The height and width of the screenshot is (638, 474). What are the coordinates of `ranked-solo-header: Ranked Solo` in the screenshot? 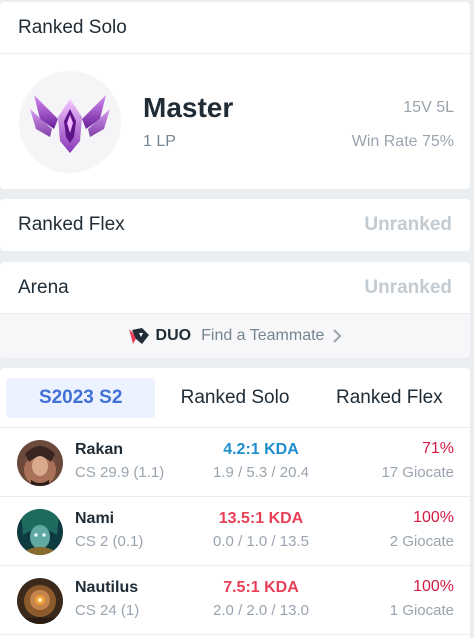 It's located at (235, 28).